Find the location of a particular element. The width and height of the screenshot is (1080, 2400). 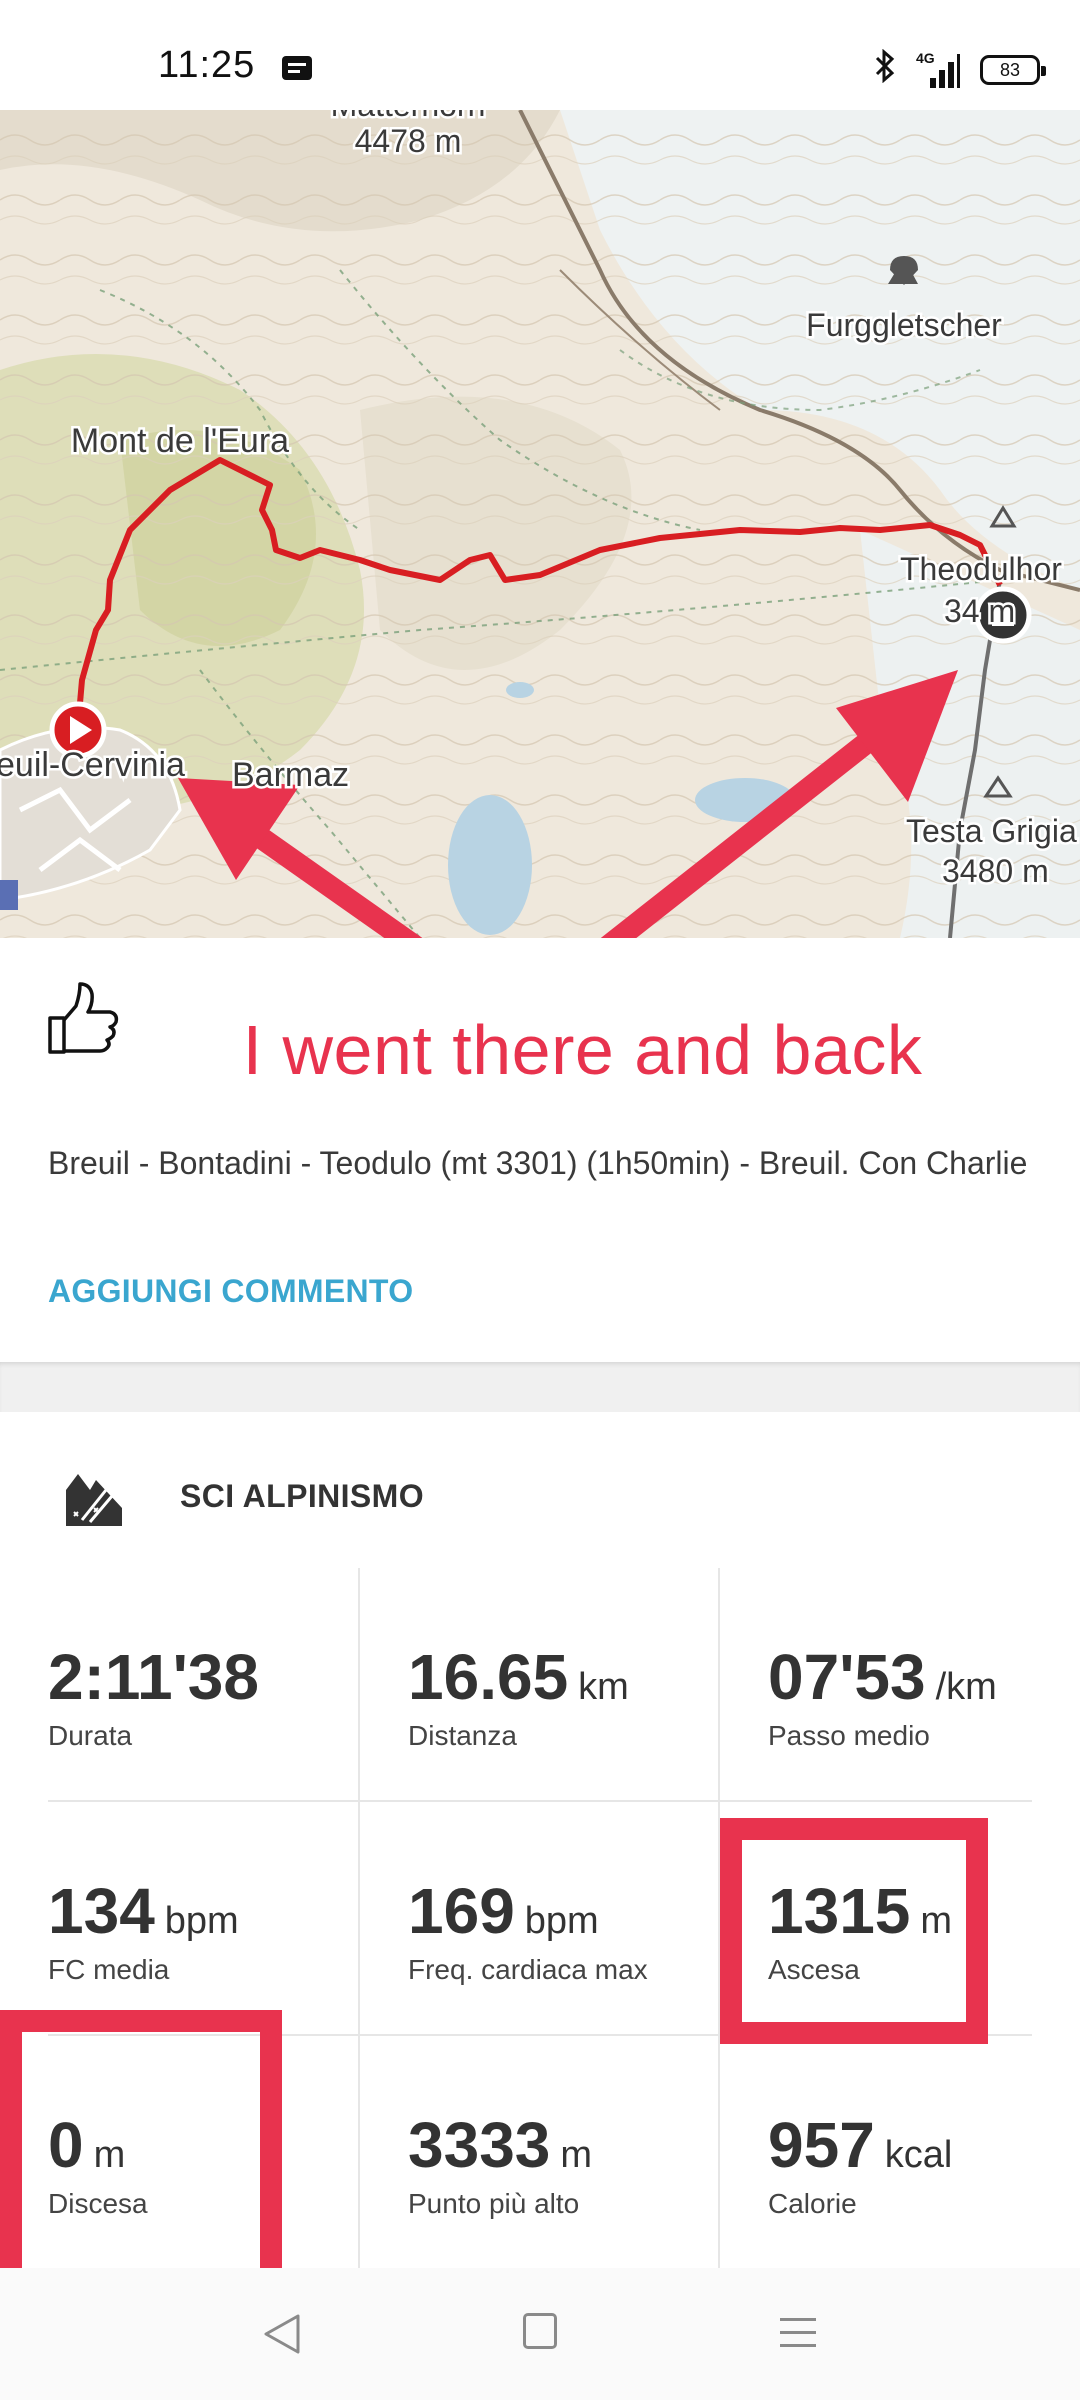

stat-label: FC media is located at coordinates (109, 1969).